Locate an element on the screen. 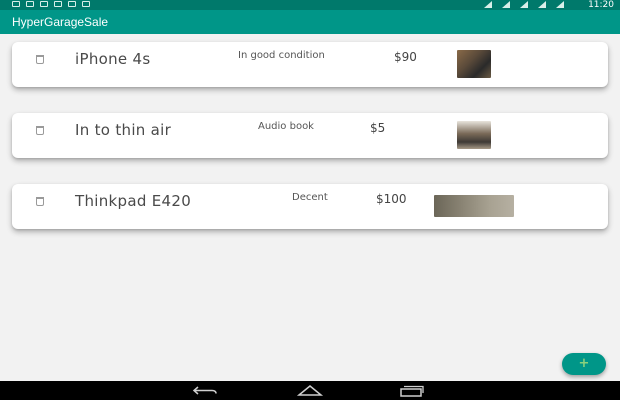  add-item-button: + is located at coordinates (584, 364).